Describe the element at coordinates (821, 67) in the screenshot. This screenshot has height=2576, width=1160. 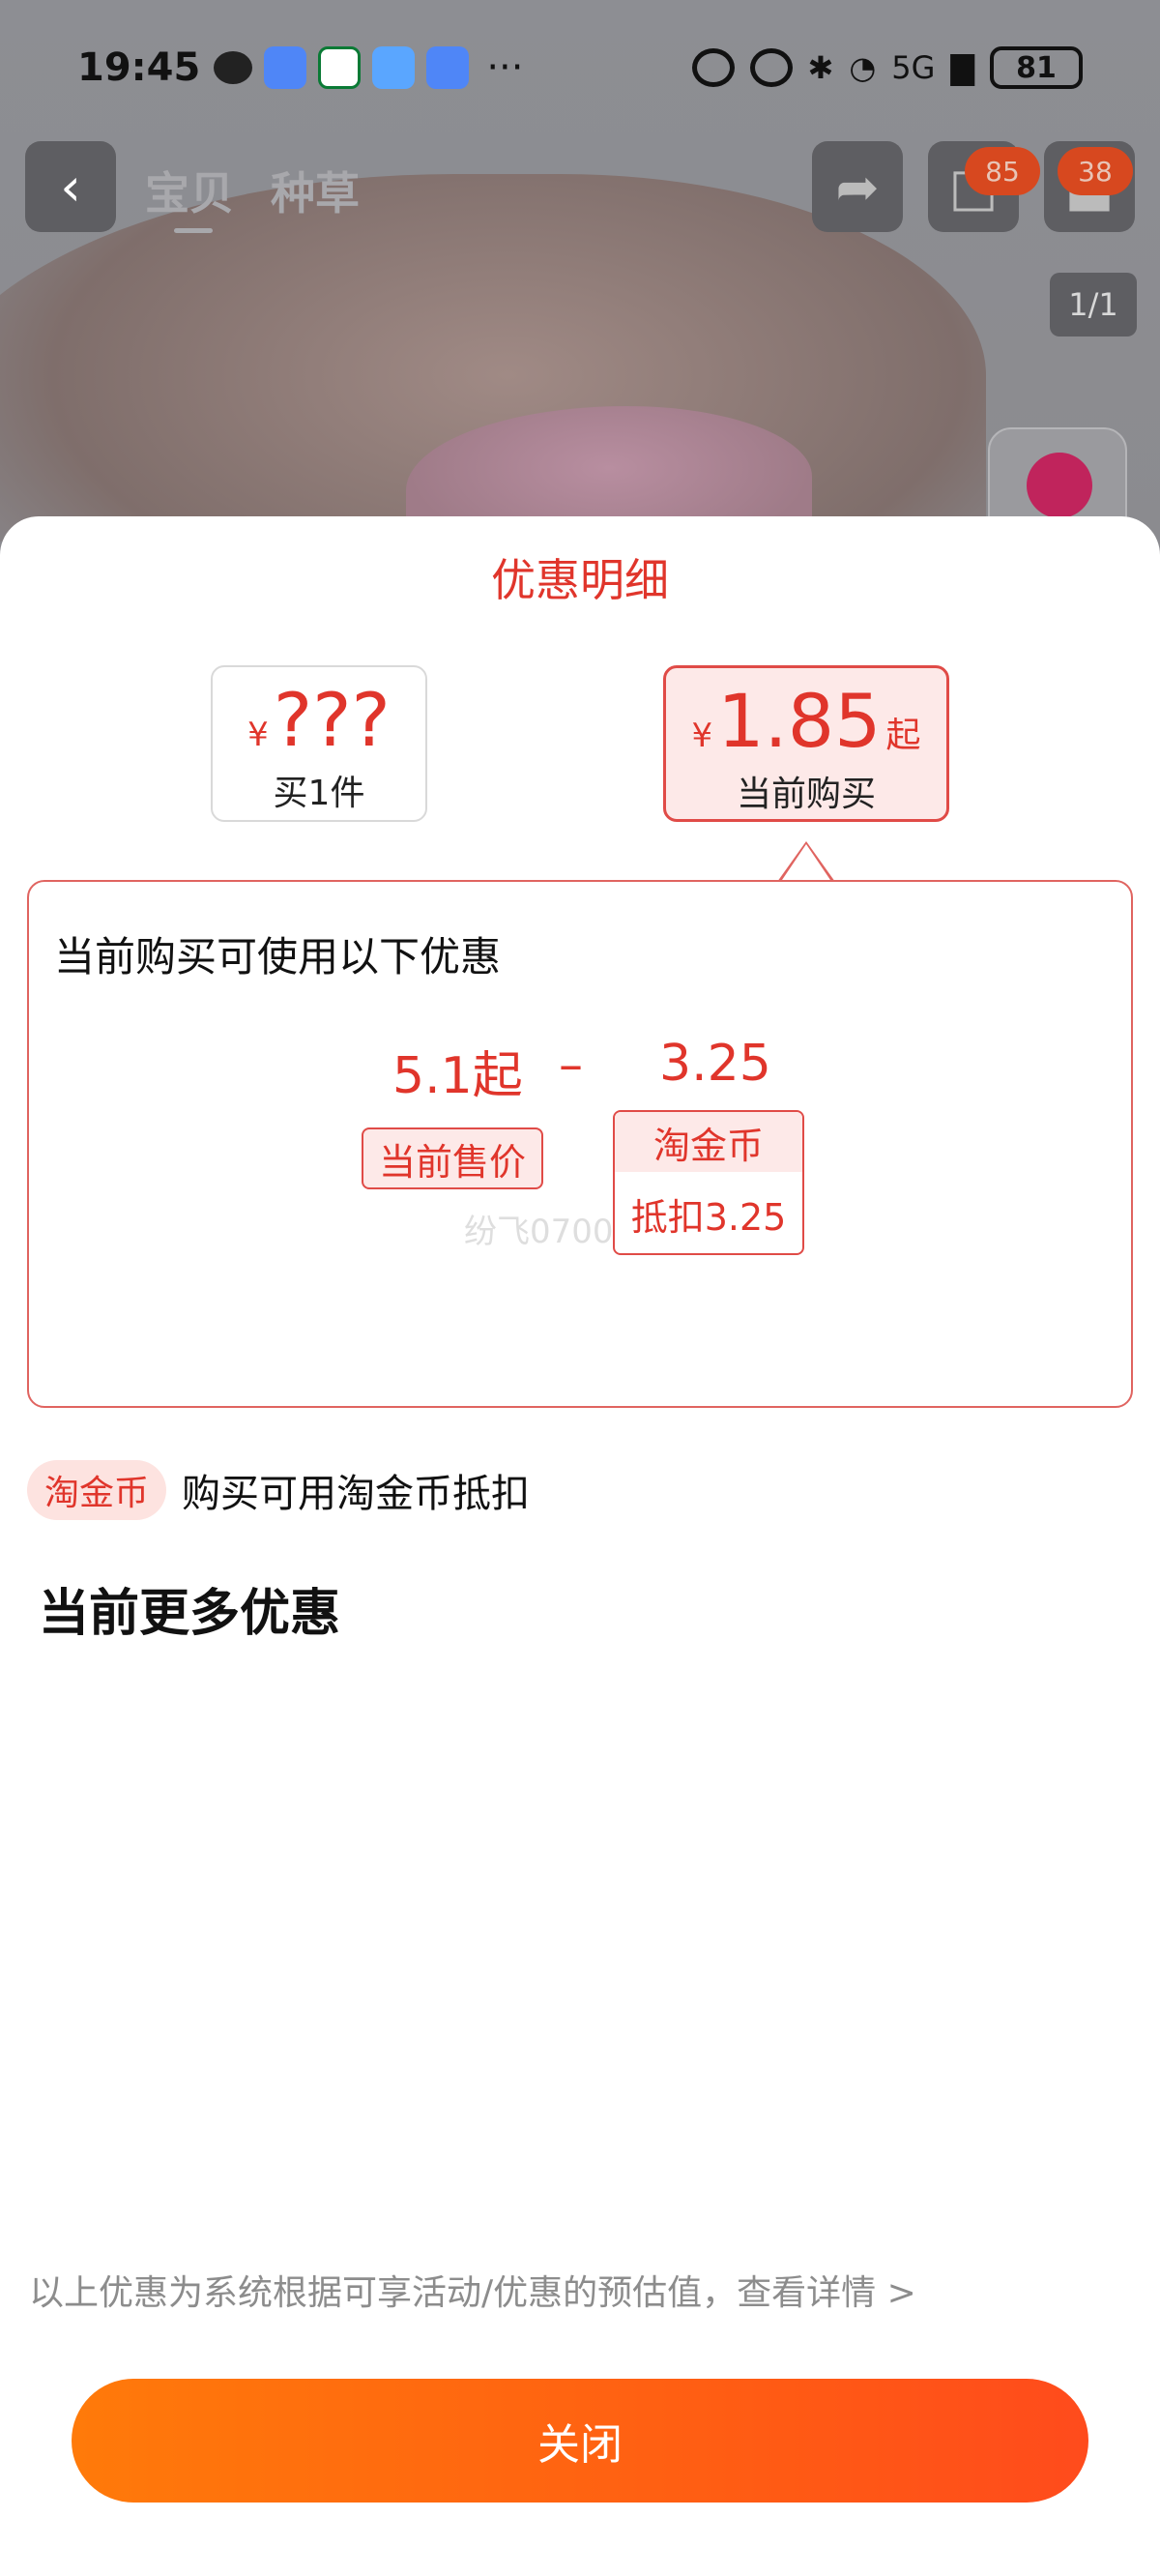
I see `bluetooth-icon: ✱` at that location.